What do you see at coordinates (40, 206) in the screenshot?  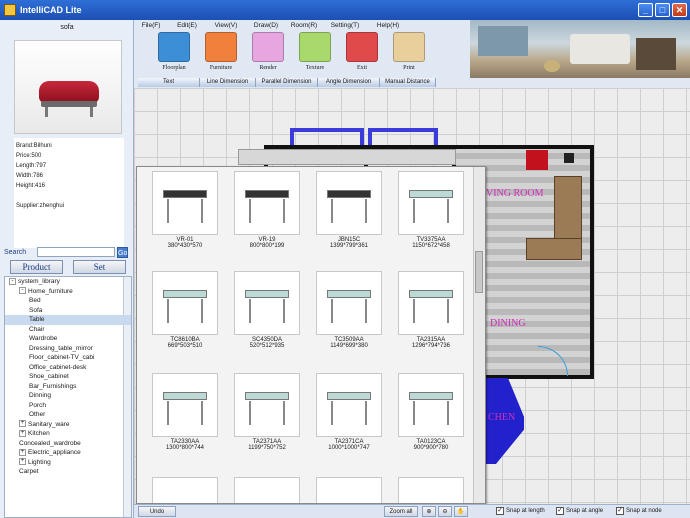 I see `spec-line: Supplier:zhenghui` at bounding box center [40, 206].